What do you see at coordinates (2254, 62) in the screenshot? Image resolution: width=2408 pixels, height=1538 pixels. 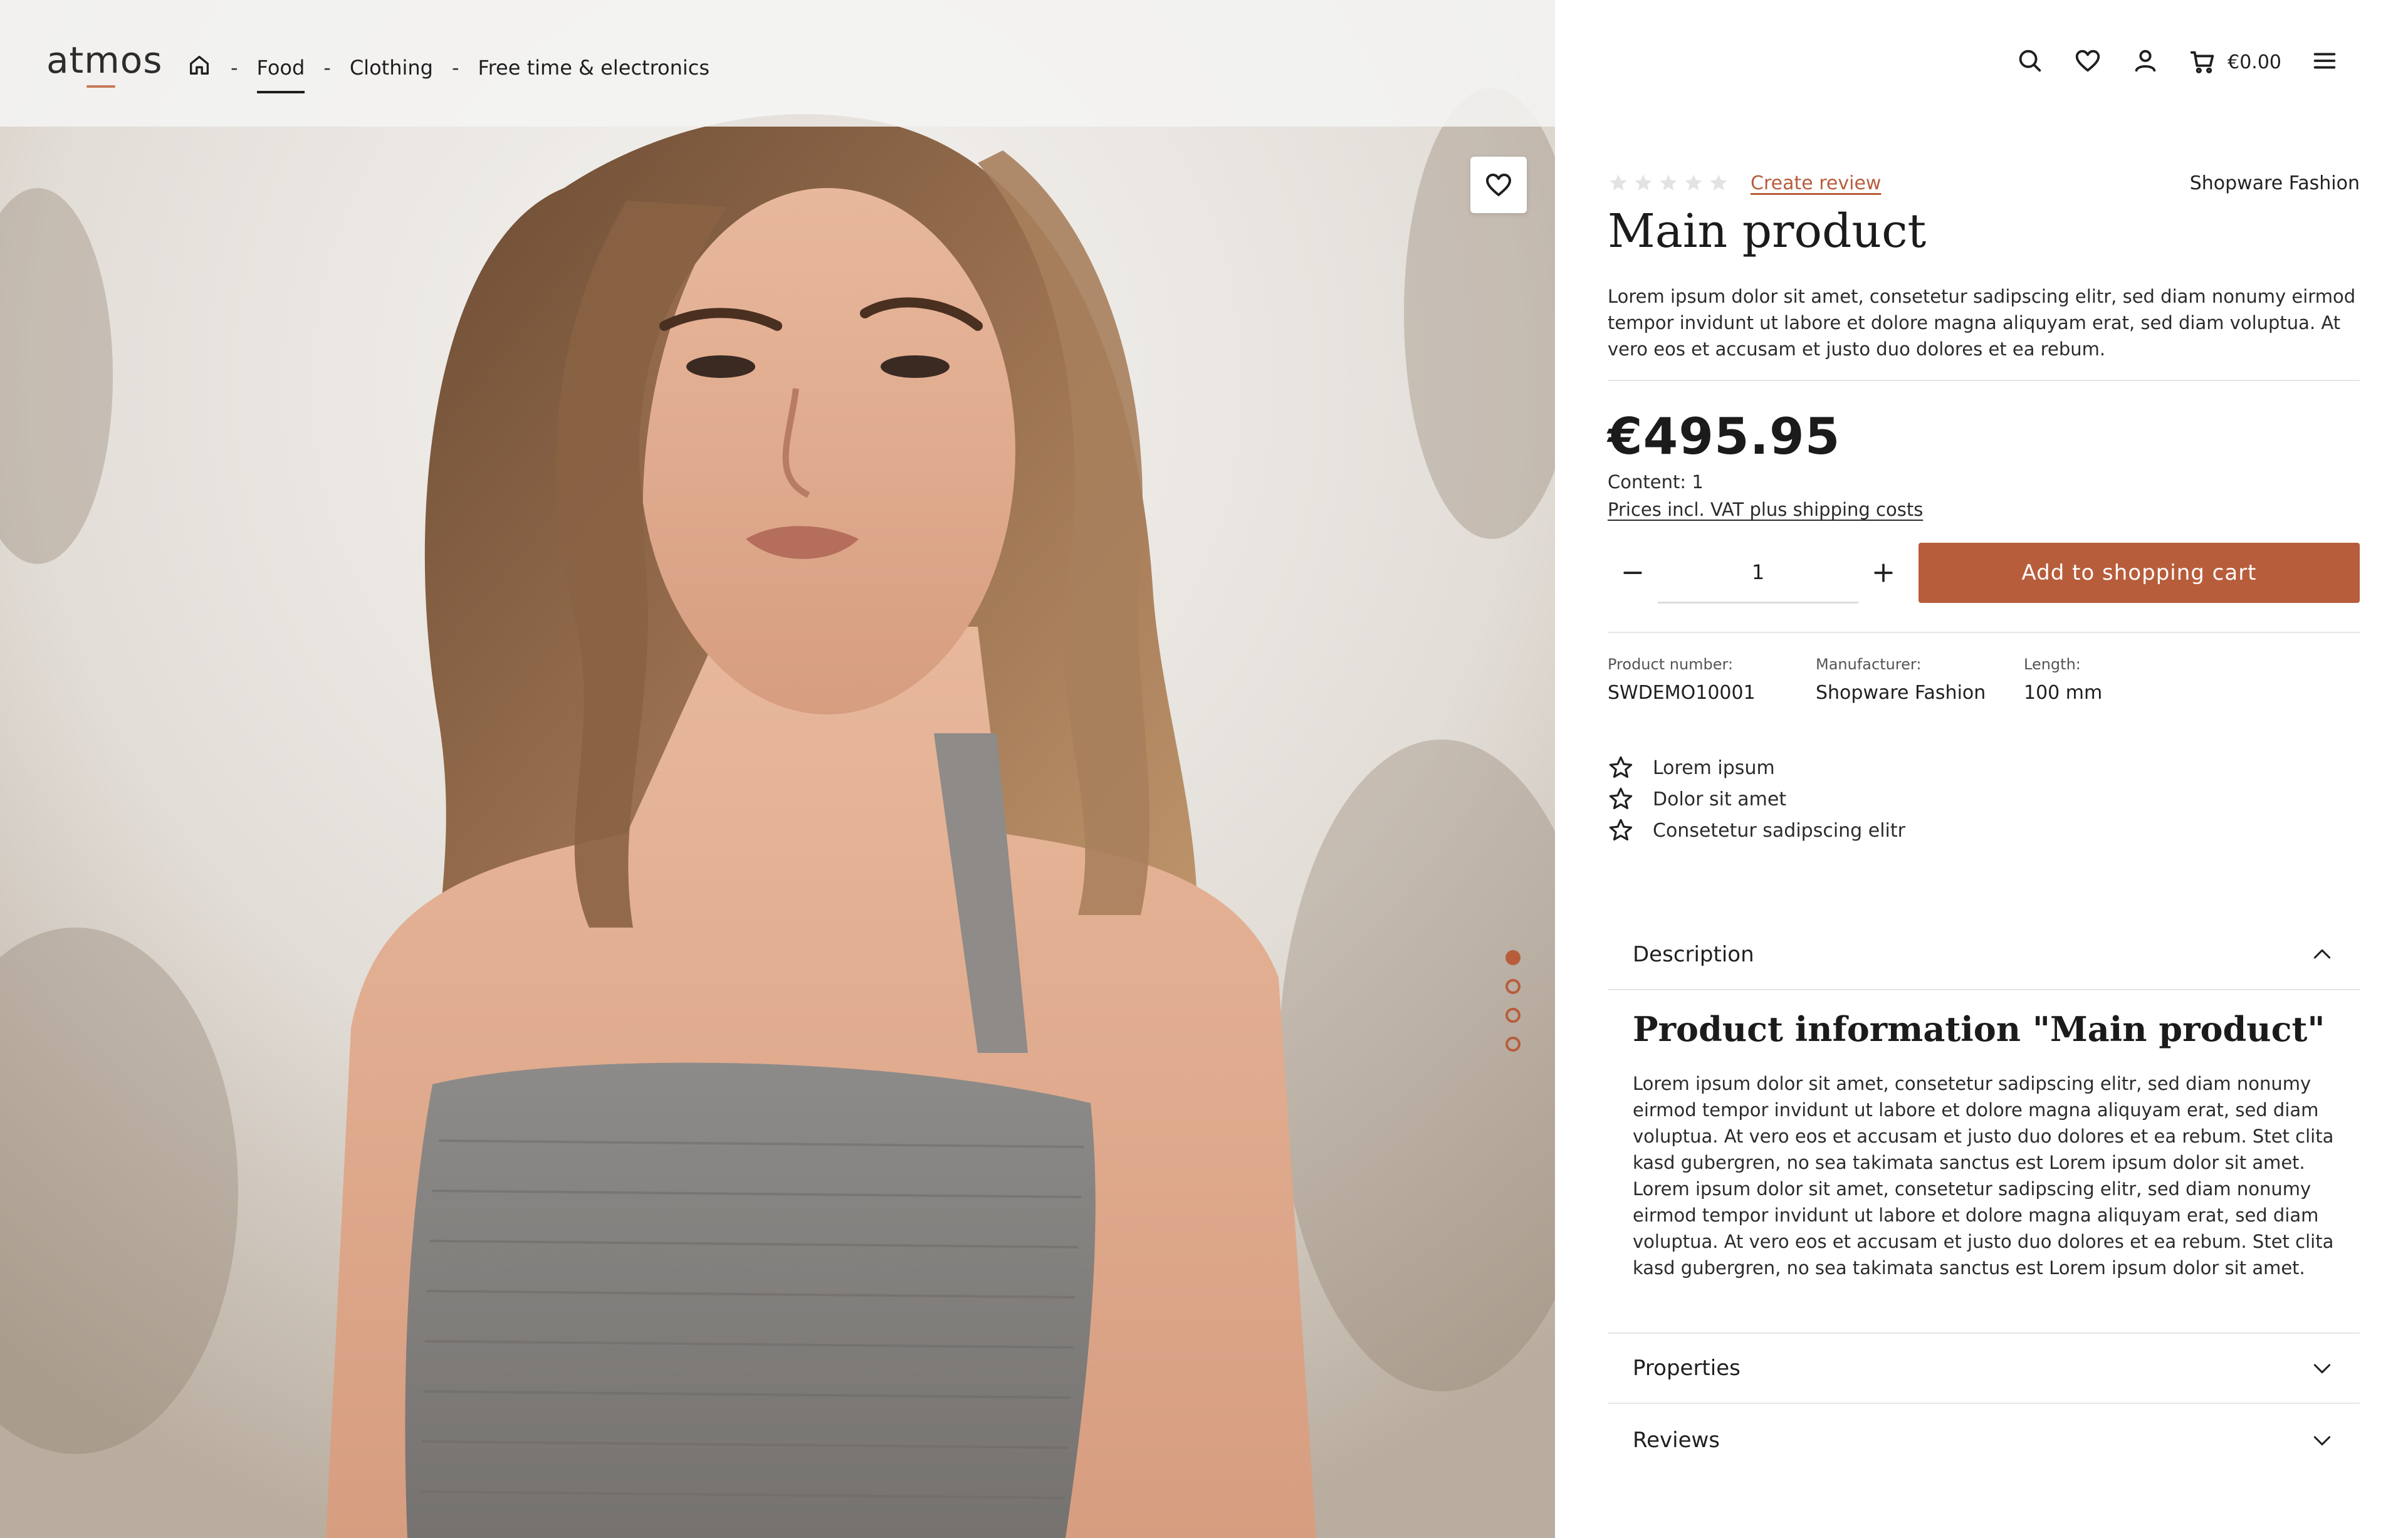 I see `cart-total: €0.00` at bounding box center [2254, 62].